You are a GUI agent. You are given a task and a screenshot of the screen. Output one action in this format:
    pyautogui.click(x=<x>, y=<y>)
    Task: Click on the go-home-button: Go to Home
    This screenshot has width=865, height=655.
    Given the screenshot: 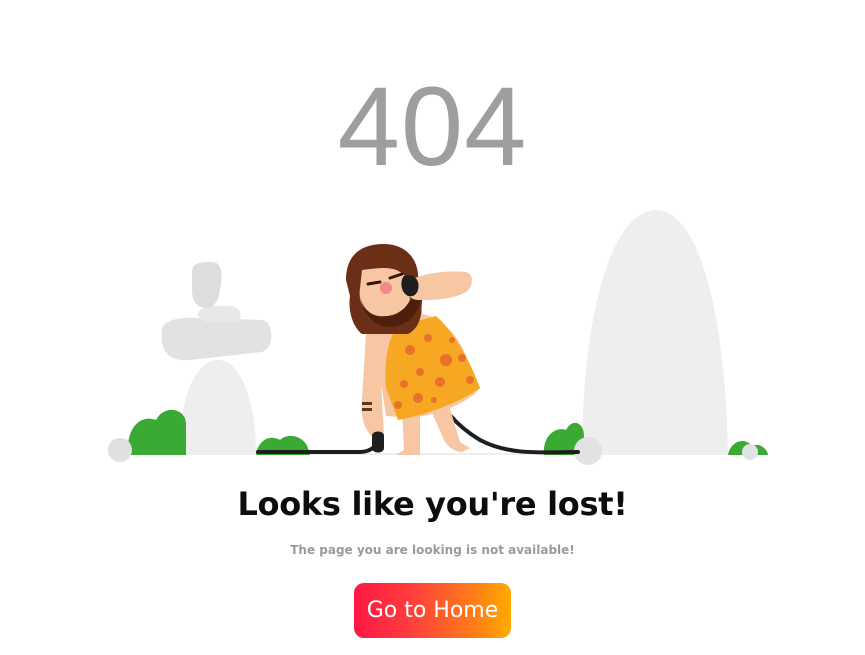 What is the action you would take?
    pyautogui.click(x=432, y=610)
    